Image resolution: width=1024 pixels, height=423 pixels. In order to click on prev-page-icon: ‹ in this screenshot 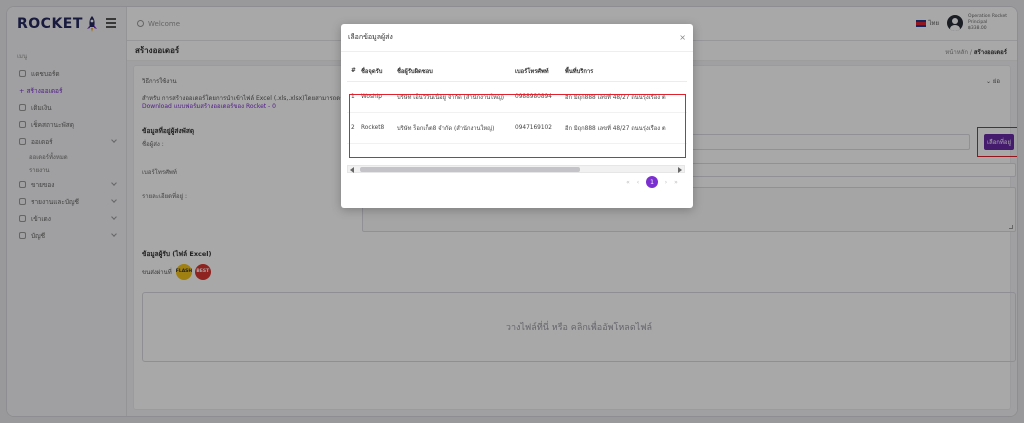, I will do `click(638, 182)`.